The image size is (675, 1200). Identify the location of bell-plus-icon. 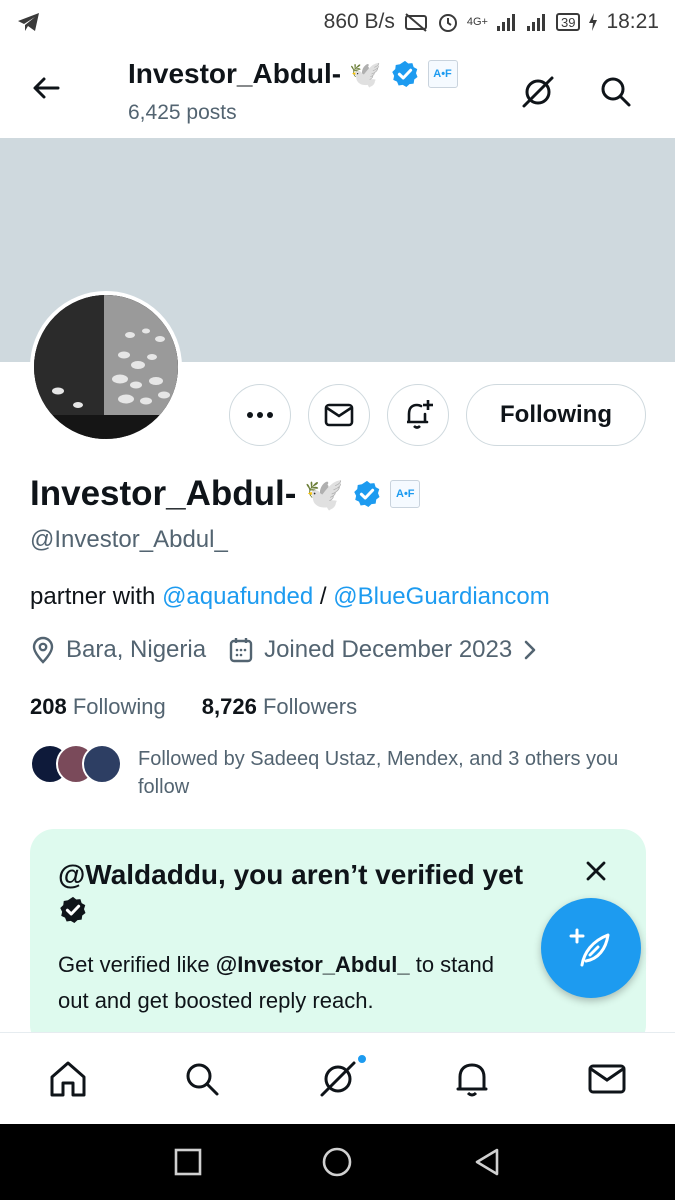
(420, 414).